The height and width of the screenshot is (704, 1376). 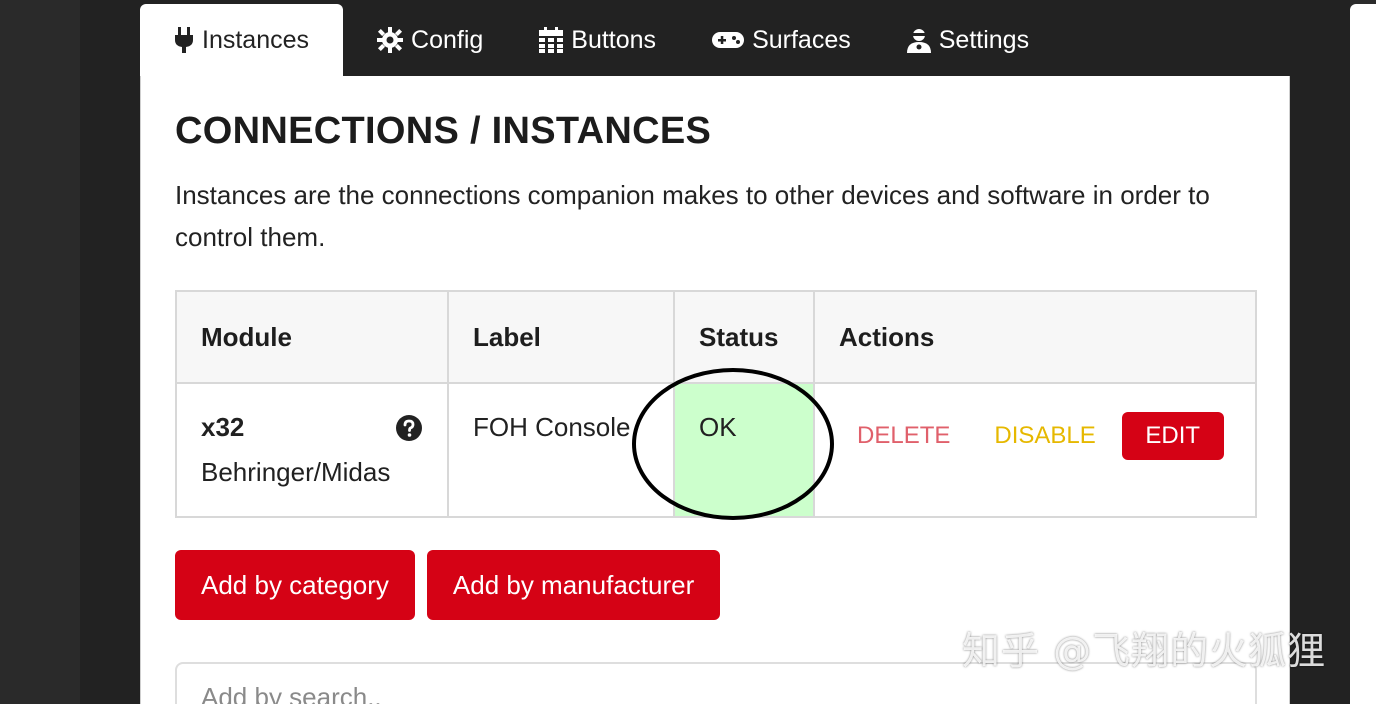 I want to click on header-label: Label, so click(x=561, y=337).